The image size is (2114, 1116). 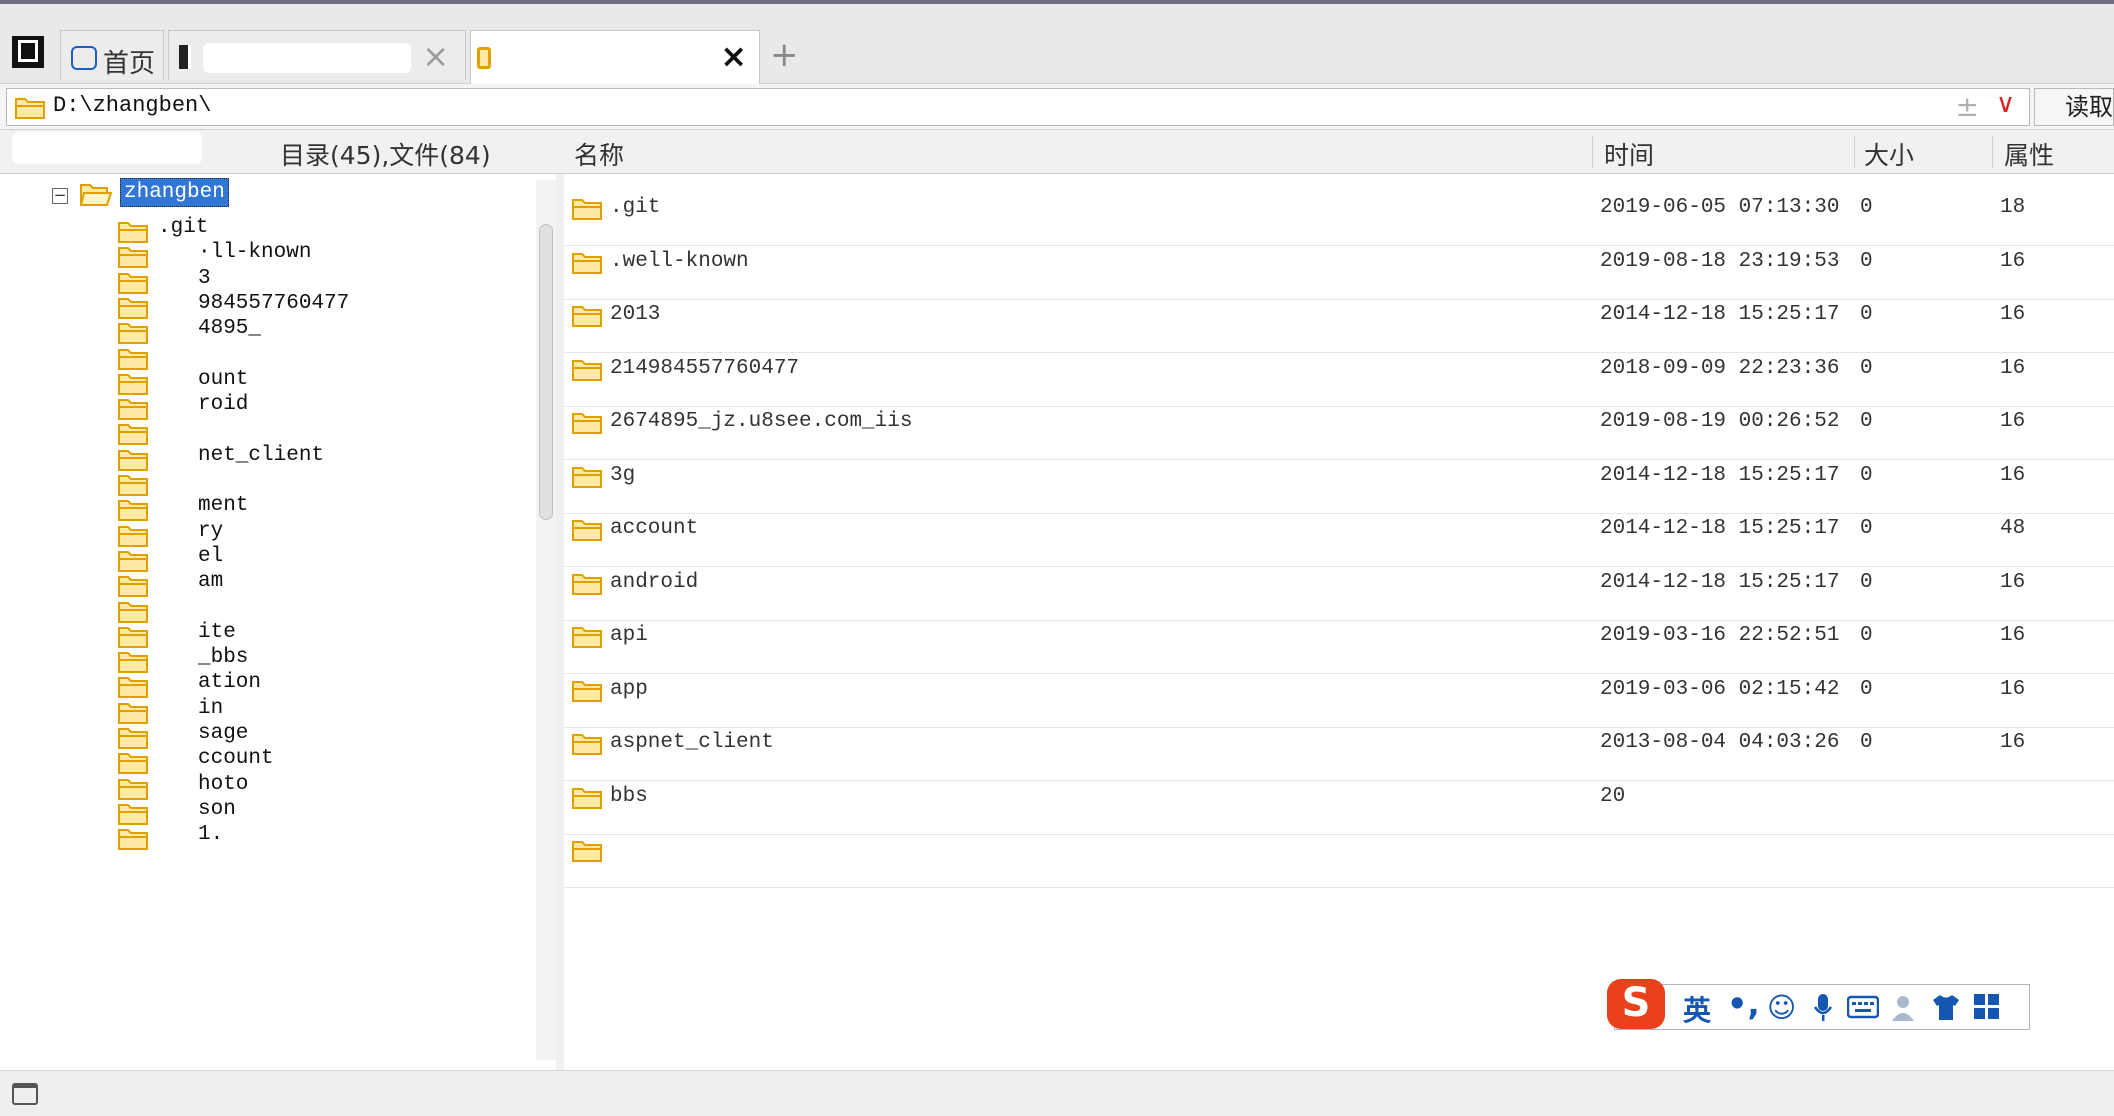 I want to click on file-name: .git, so click(x=635, y=207).